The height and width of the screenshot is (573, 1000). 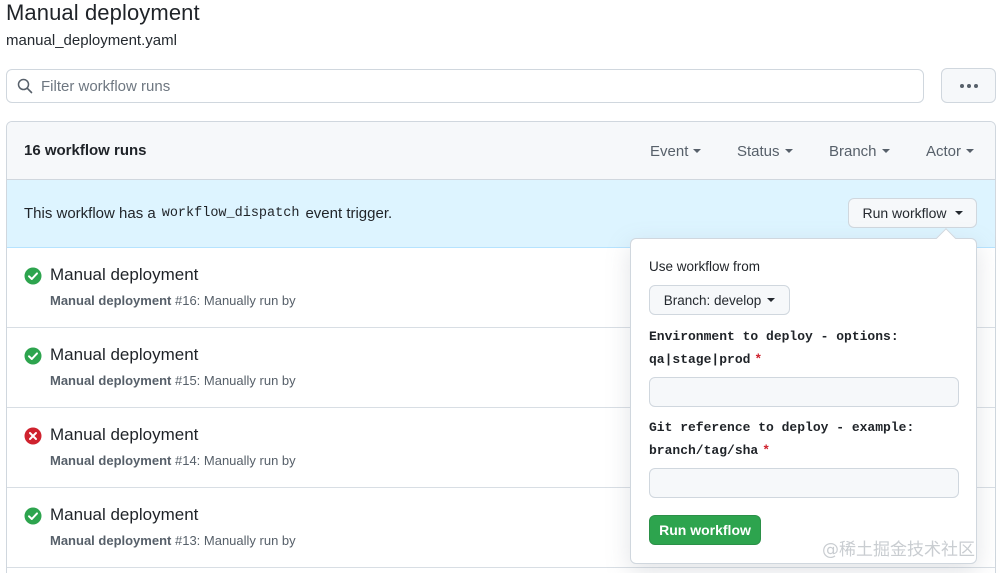 I want to click on branch-select-button: Branch: develop, so click(x=719, y=300).